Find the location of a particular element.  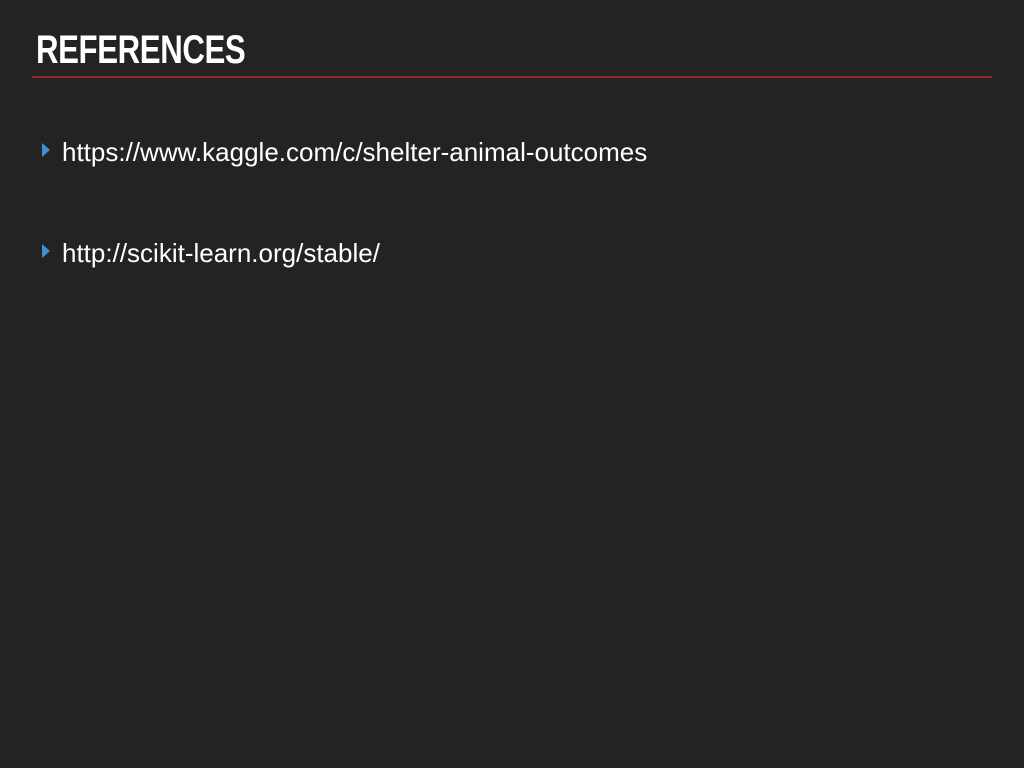

title-divider is located at coordinates (512, 77).